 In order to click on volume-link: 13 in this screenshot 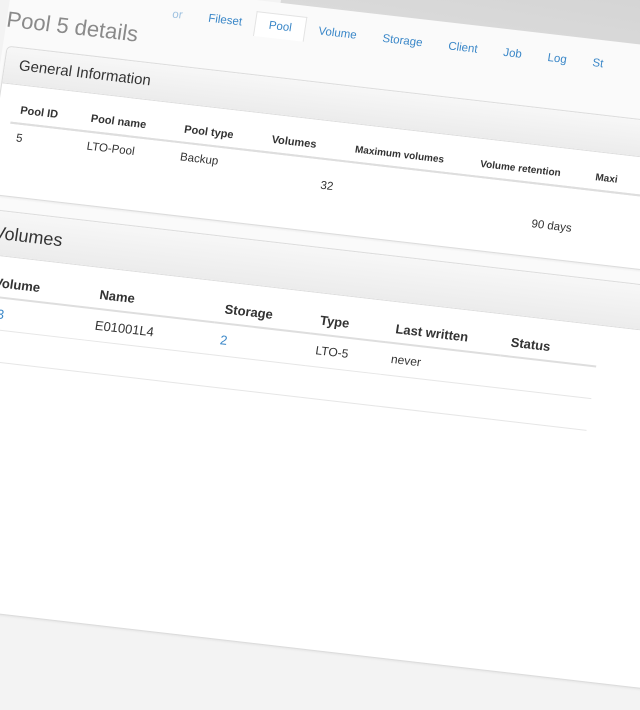, I will do `click(2, 314)`.